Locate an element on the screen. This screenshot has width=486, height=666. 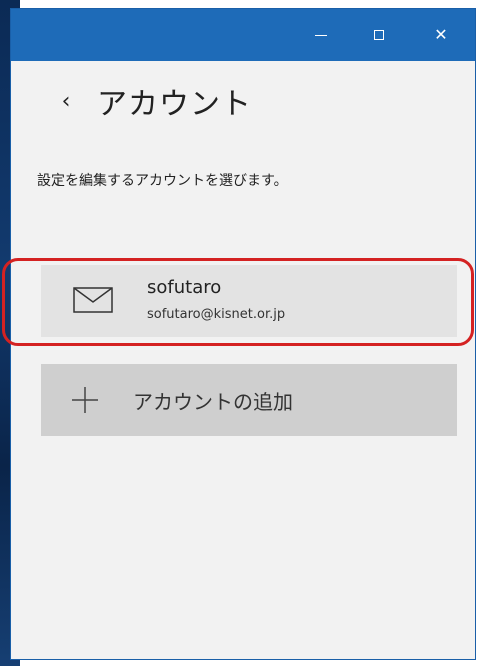
minimize-button is located at coordinates (321, 35).